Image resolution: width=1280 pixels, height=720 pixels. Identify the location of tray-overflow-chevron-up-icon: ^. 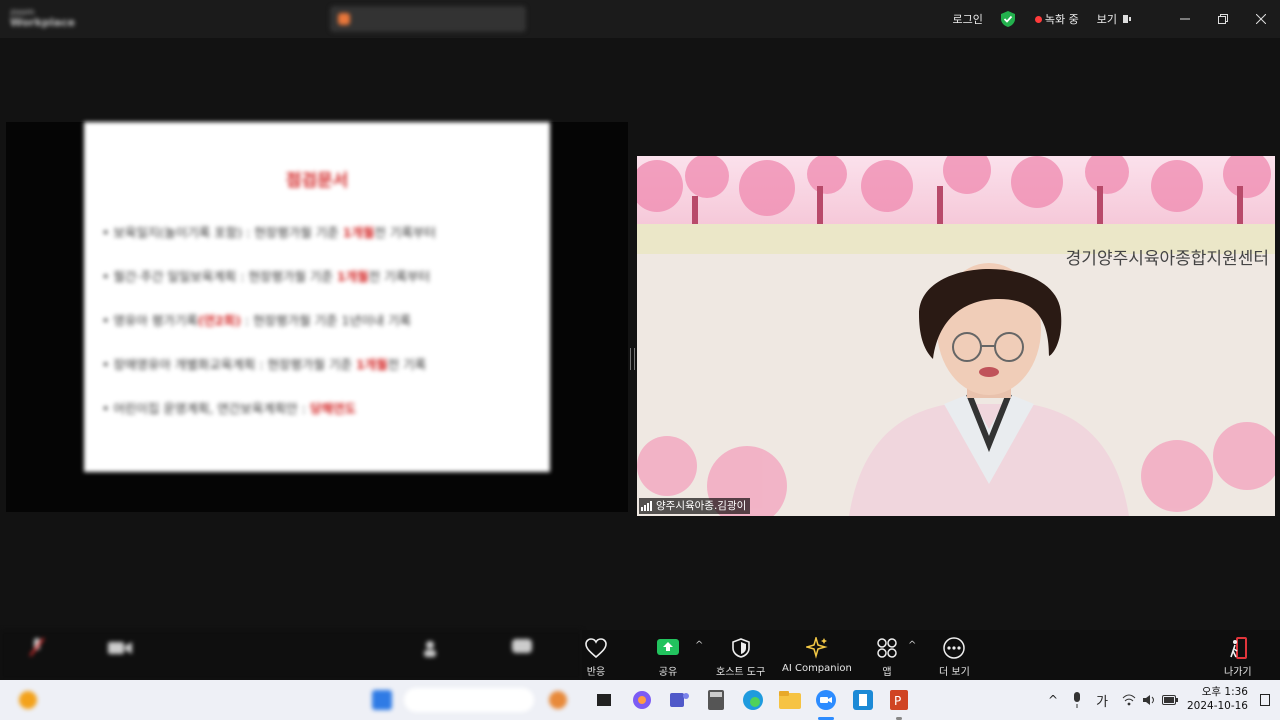
(1053, 700).